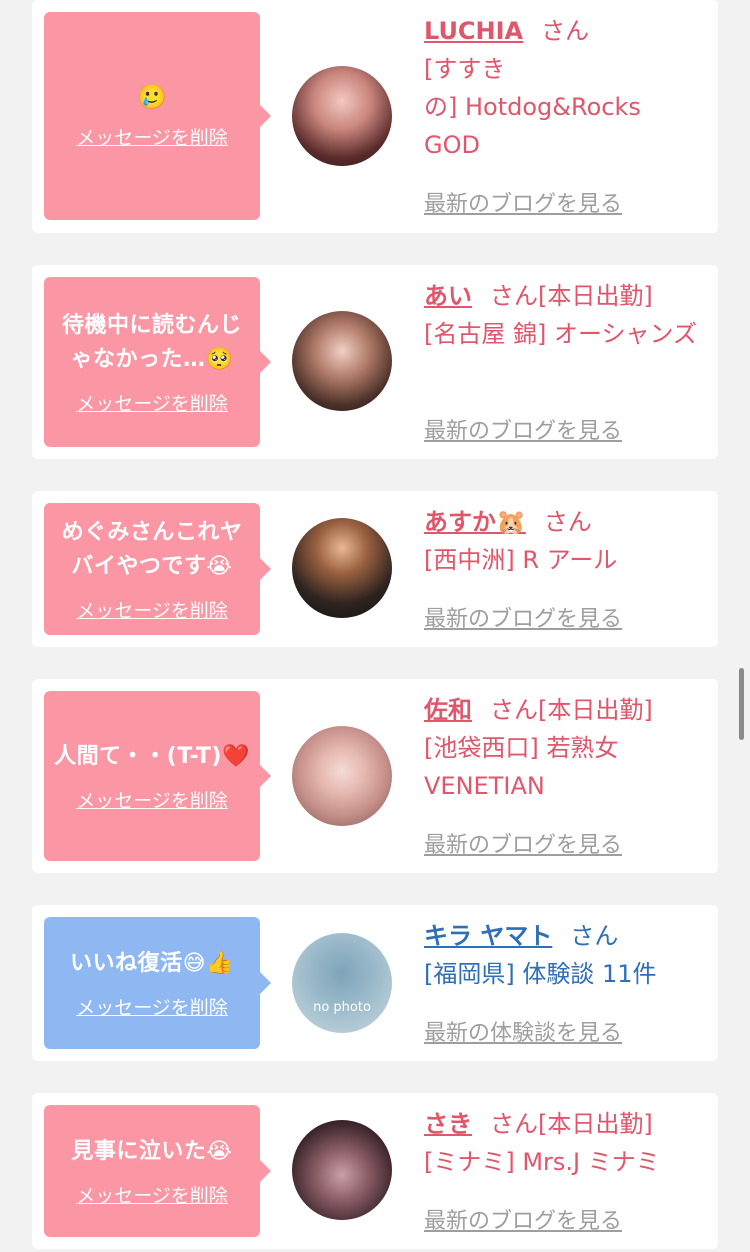 The width and height of the screenshot is (750, 1252). What do you see at coordinates (342, 983) in the screenshot?
I see `avatar: no photo` at bounding box center [342, 983].